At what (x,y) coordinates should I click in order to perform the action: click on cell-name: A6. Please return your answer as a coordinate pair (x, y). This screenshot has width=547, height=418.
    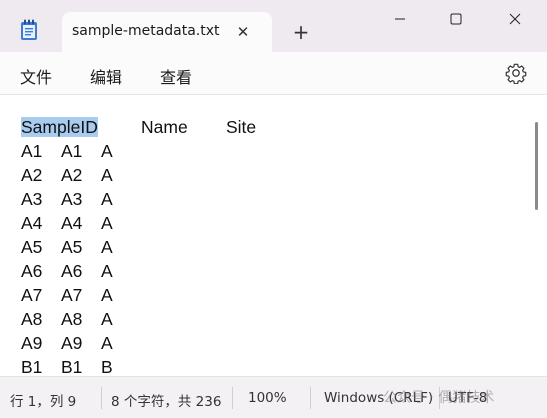
    Looking at the image, I should click on (72, 271).